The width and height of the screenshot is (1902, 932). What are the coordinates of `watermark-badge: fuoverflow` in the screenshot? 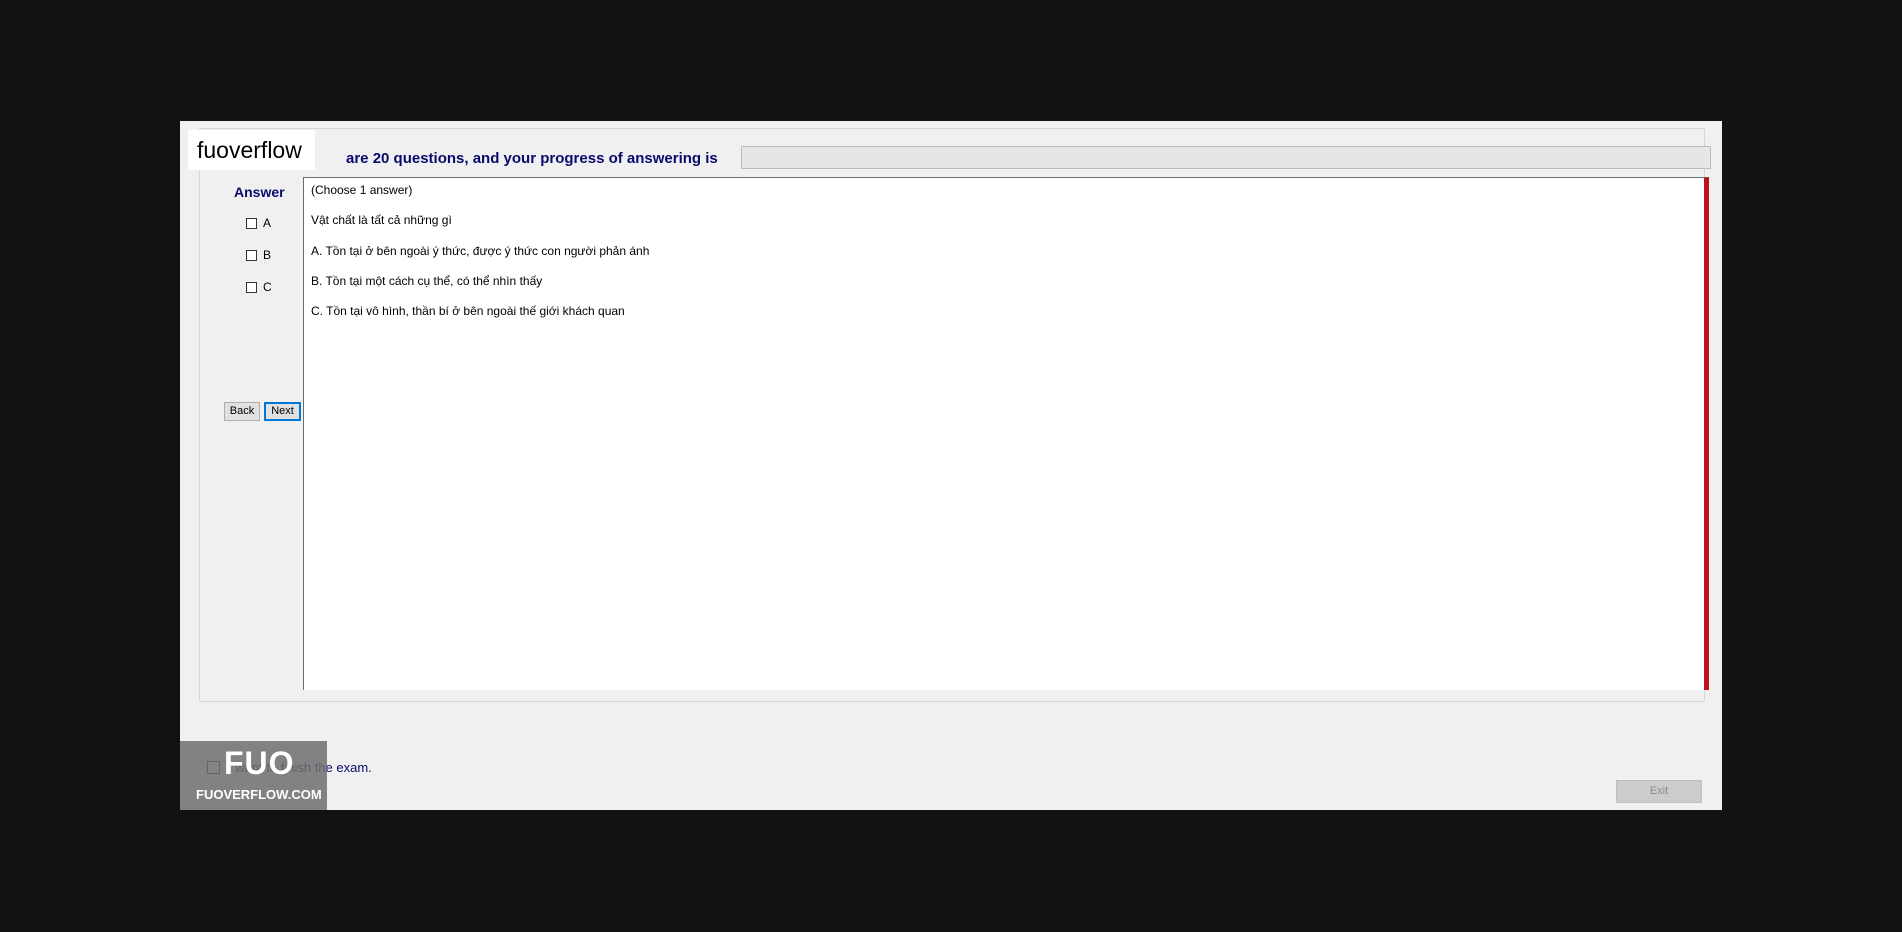 It's located at (251, 150).